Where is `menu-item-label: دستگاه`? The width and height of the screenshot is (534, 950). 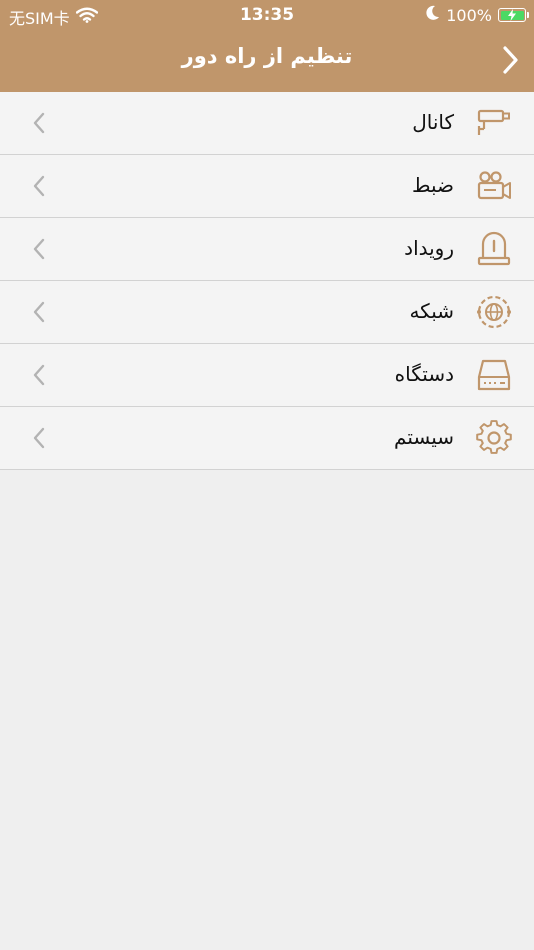
menu-item-label: دستگاه is located at coordinates (424, 374).